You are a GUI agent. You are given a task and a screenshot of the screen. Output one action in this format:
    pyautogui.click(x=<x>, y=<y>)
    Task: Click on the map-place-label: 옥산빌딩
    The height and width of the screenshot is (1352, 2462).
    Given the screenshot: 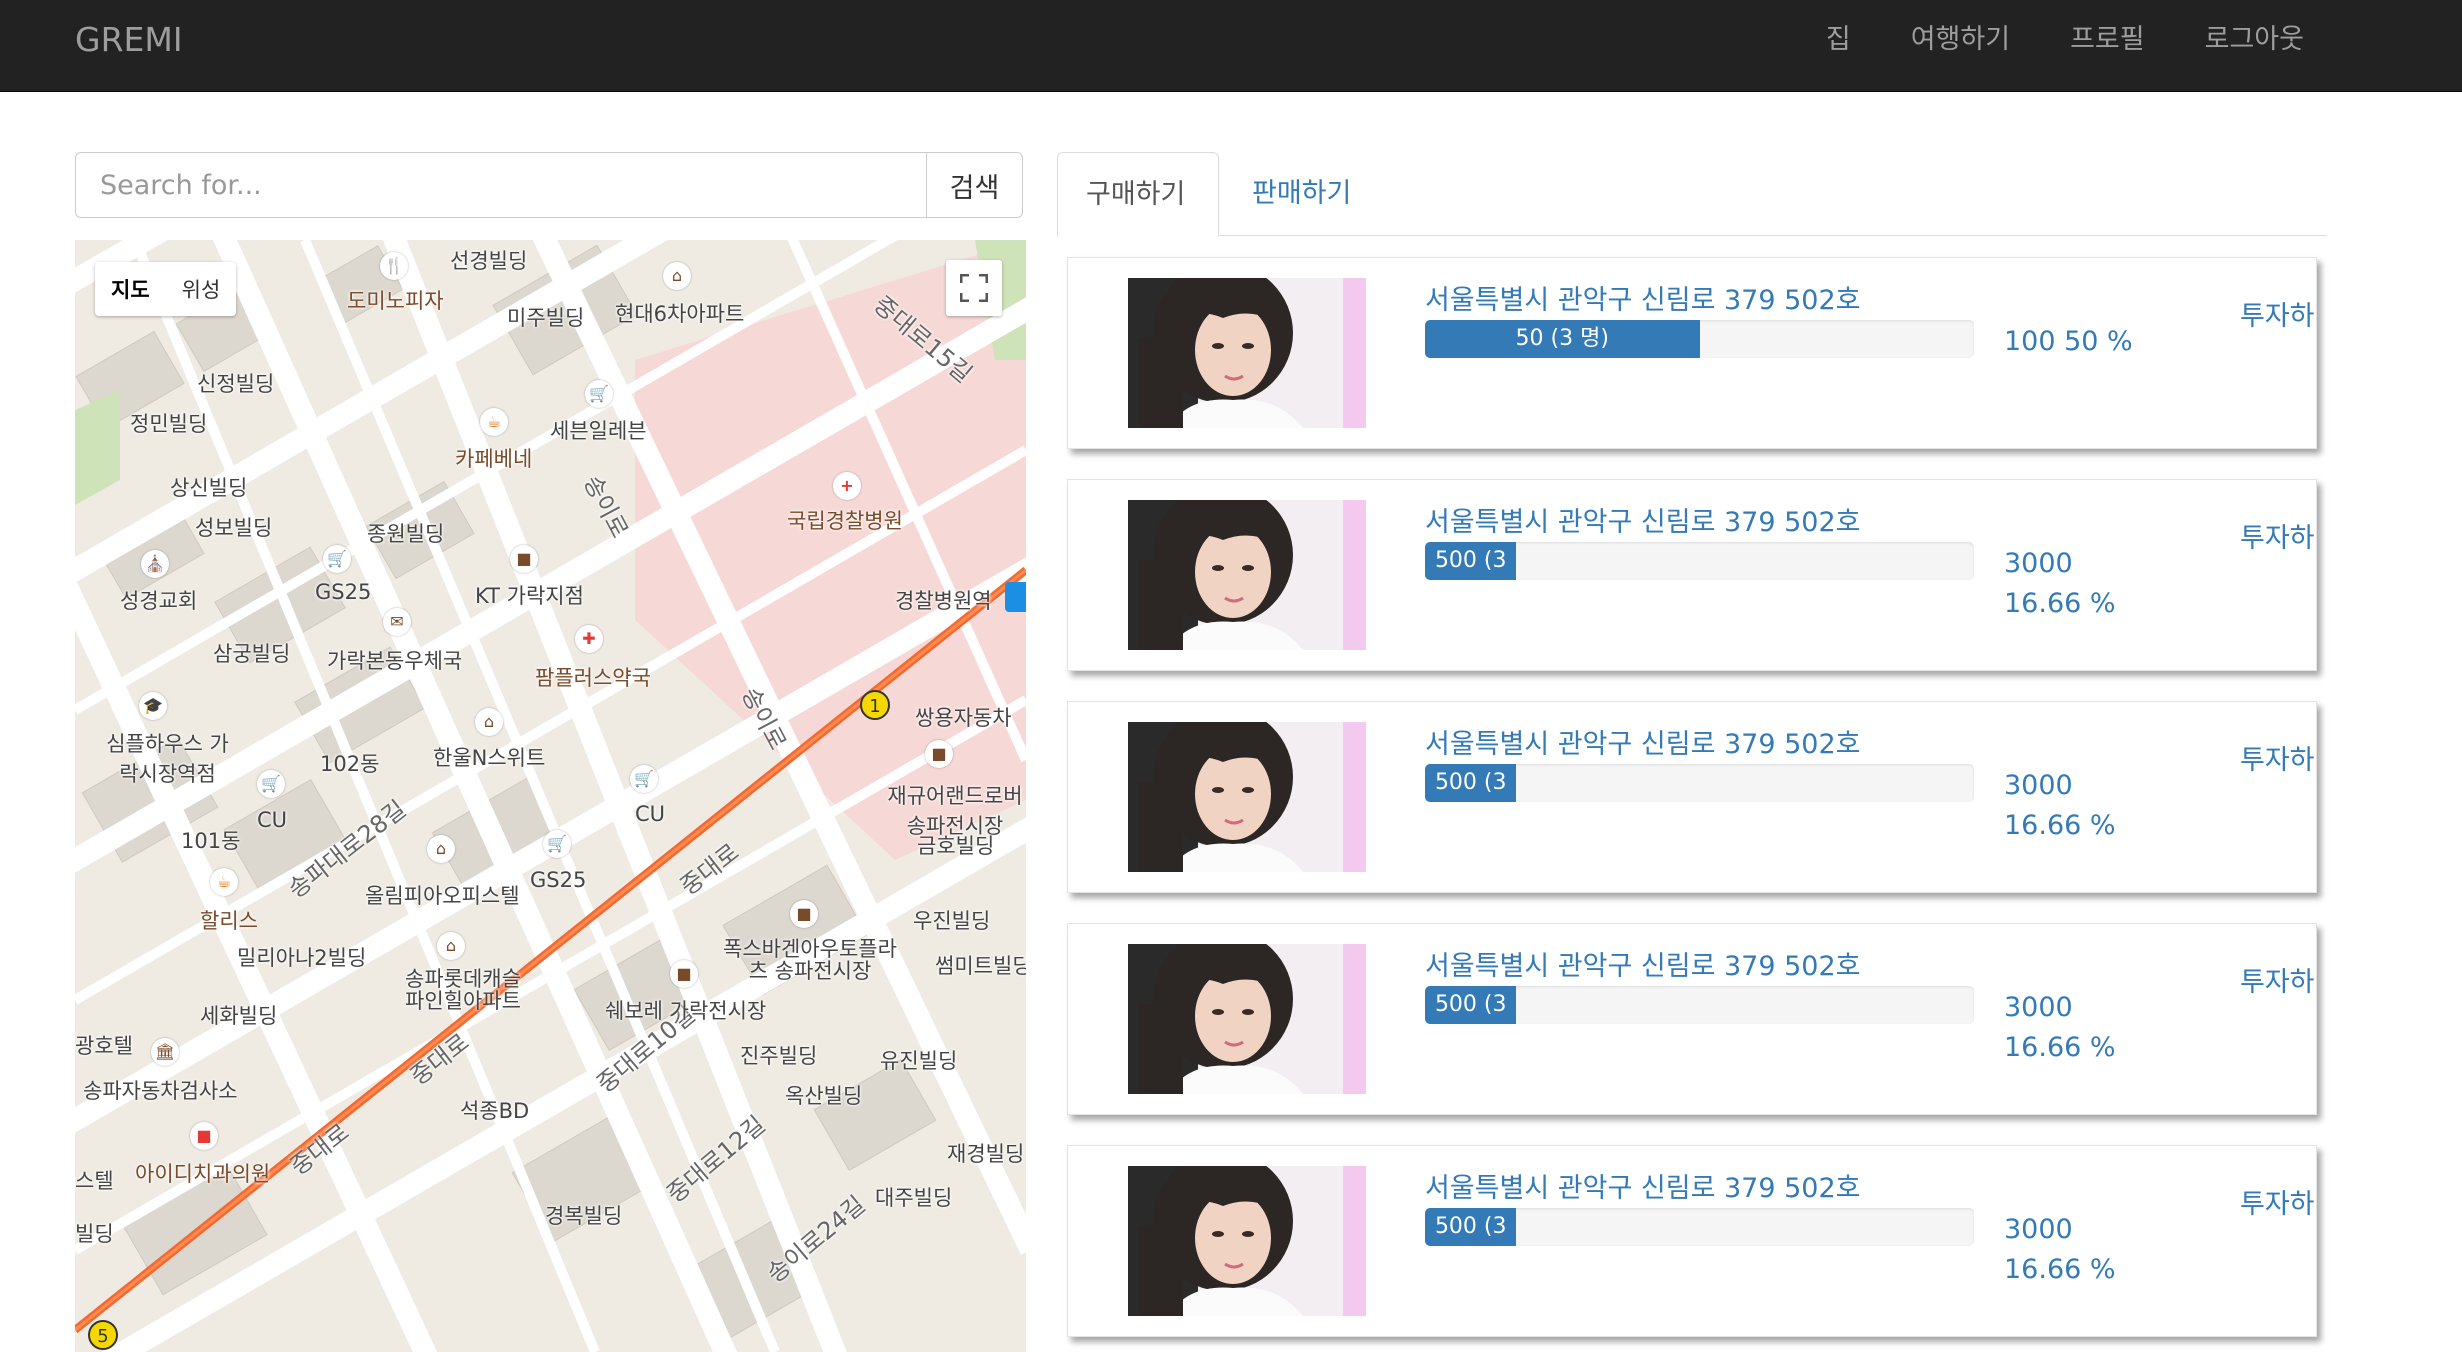 What is the action you would take?
    pyautogui.click(x=824, y=1096)
    